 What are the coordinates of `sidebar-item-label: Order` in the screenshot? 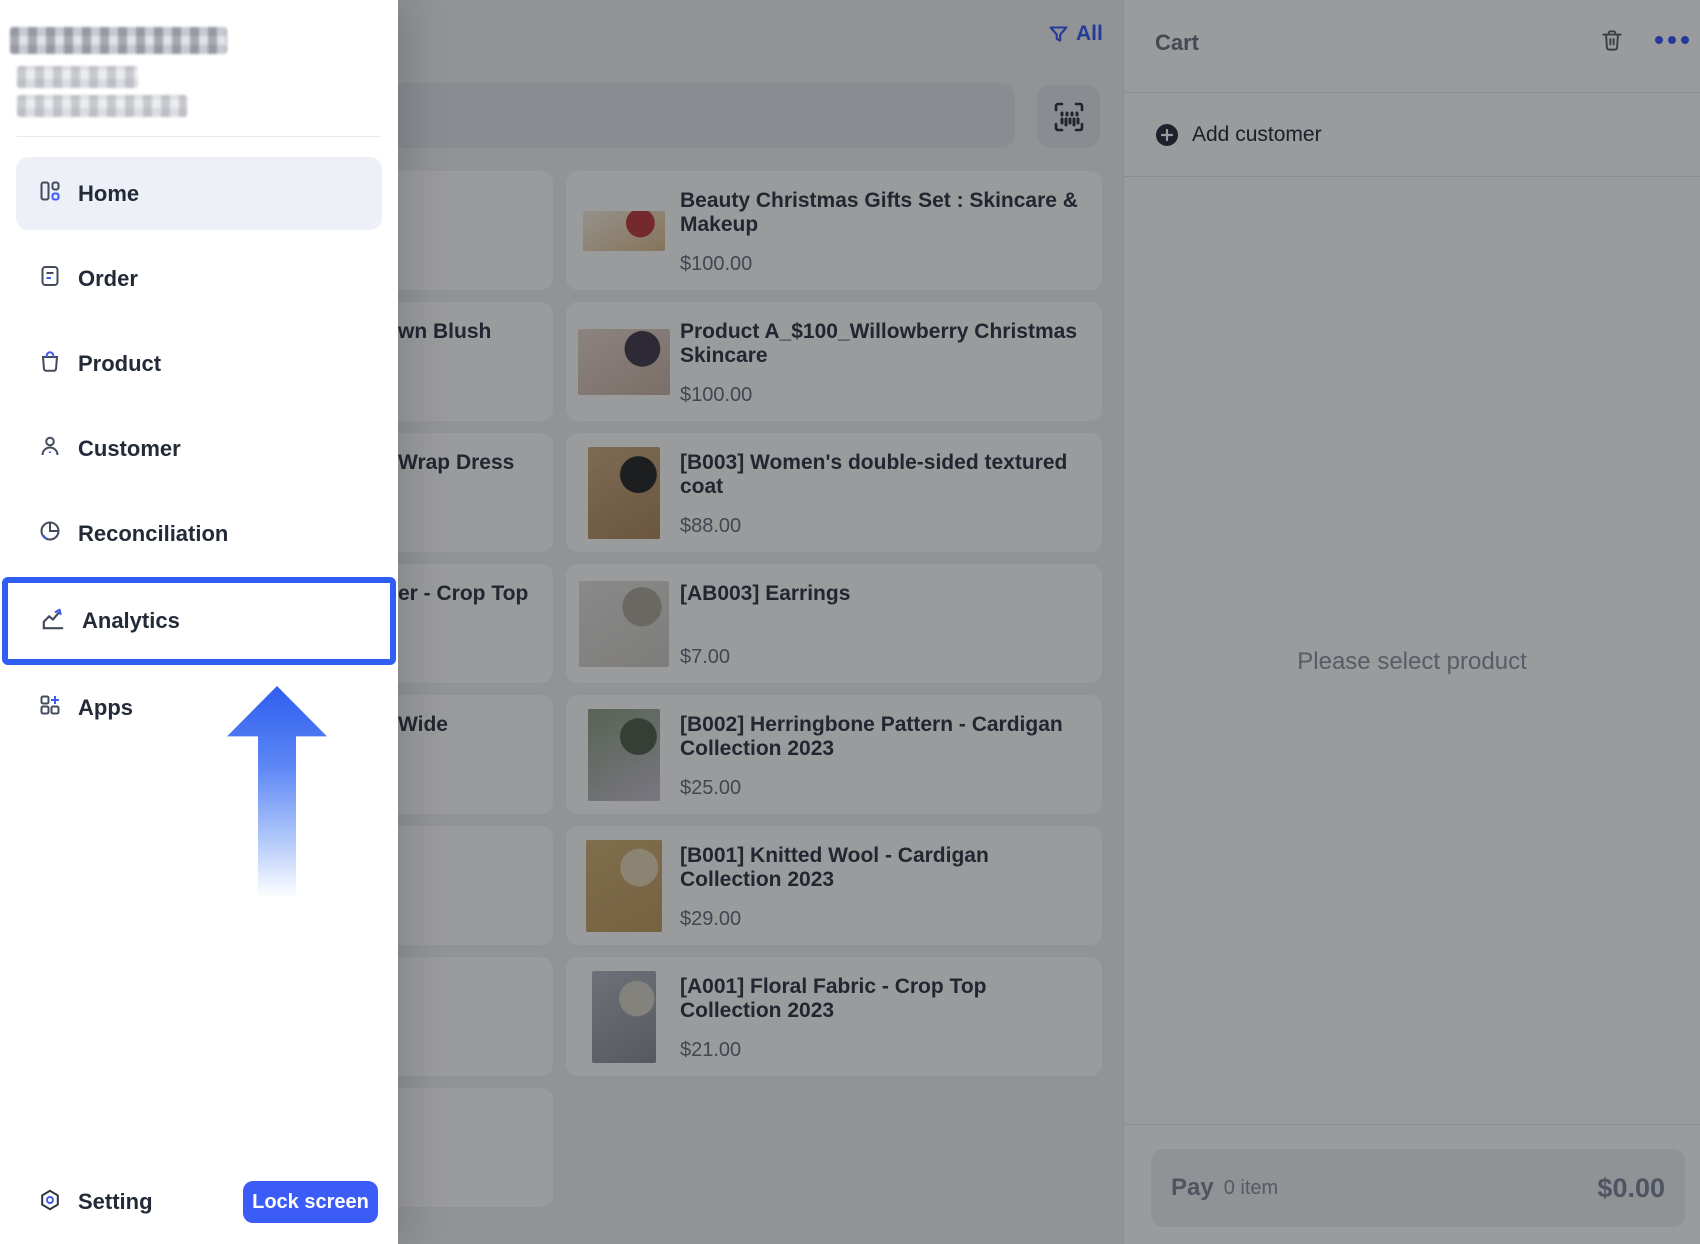 It's located at (108, 278).